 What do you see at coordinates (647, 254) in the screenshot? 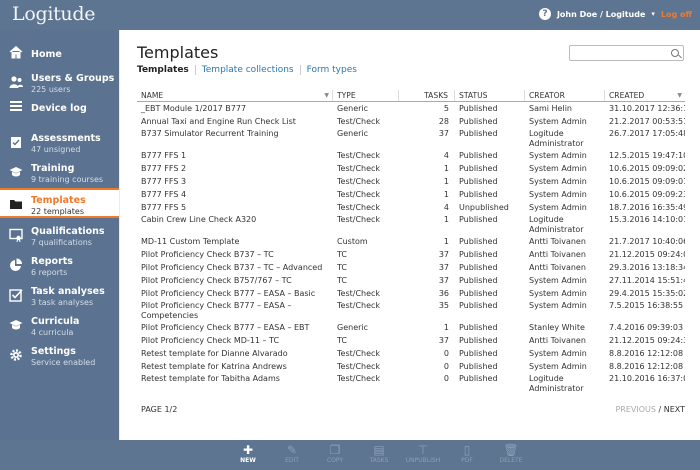
I see `cell-created: 21.12.2015 09:24:01` at bounding box center [647, 254].